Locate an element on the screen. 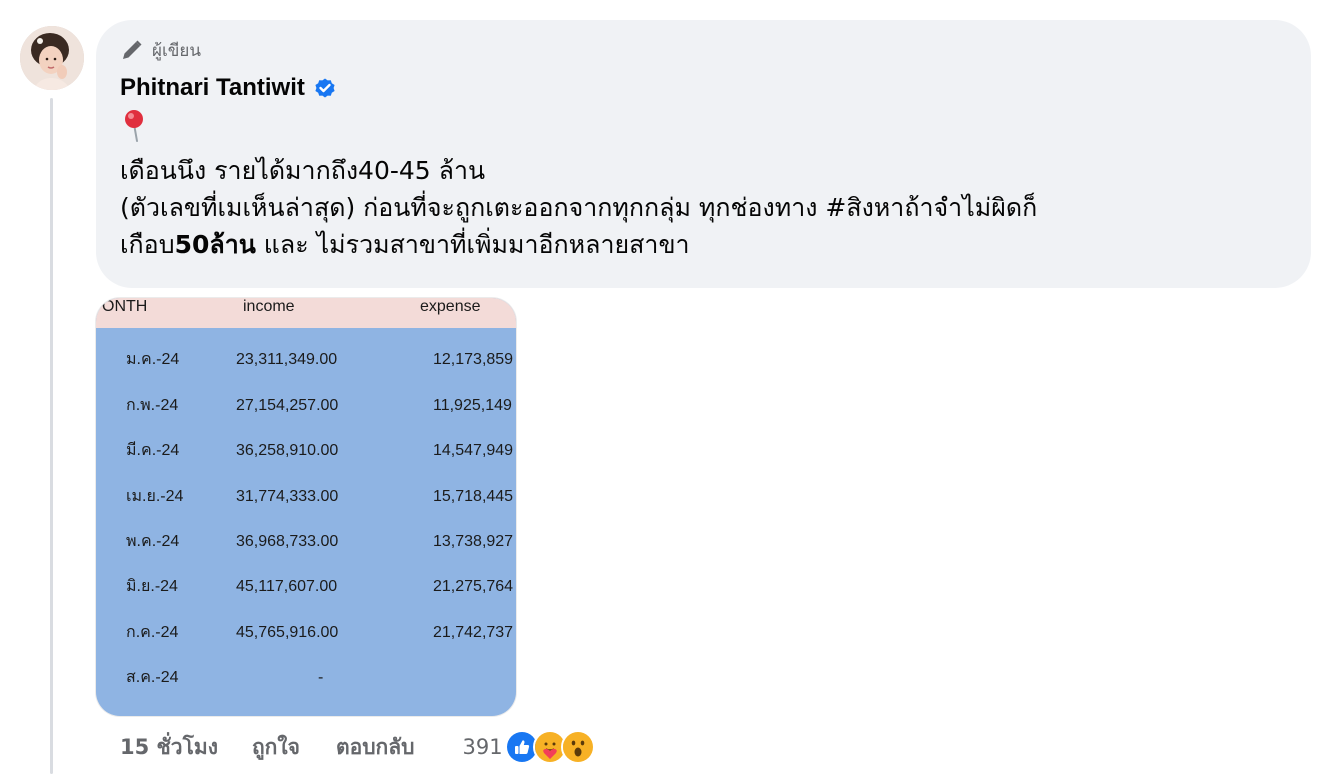 This screenshot has height=774, width=1334. comment-actions: 15 ชั่วโมง ถูกใจ ตอบกลับ 391 is located at coordinates (357, 747).